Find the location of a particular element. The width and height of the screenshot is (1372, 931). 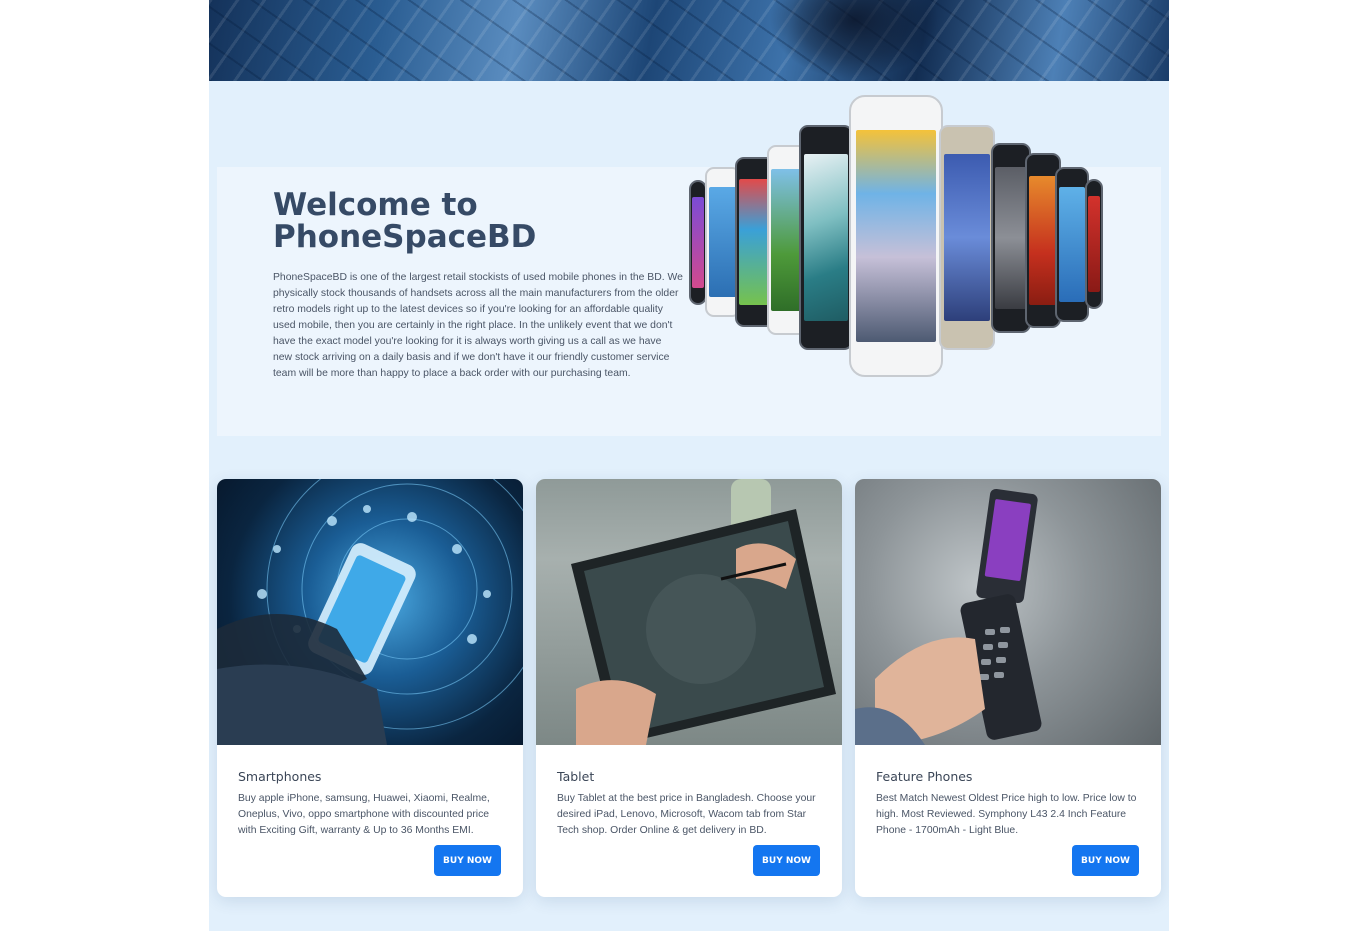

card-title: Tablet is located at coordinates (576, 776).